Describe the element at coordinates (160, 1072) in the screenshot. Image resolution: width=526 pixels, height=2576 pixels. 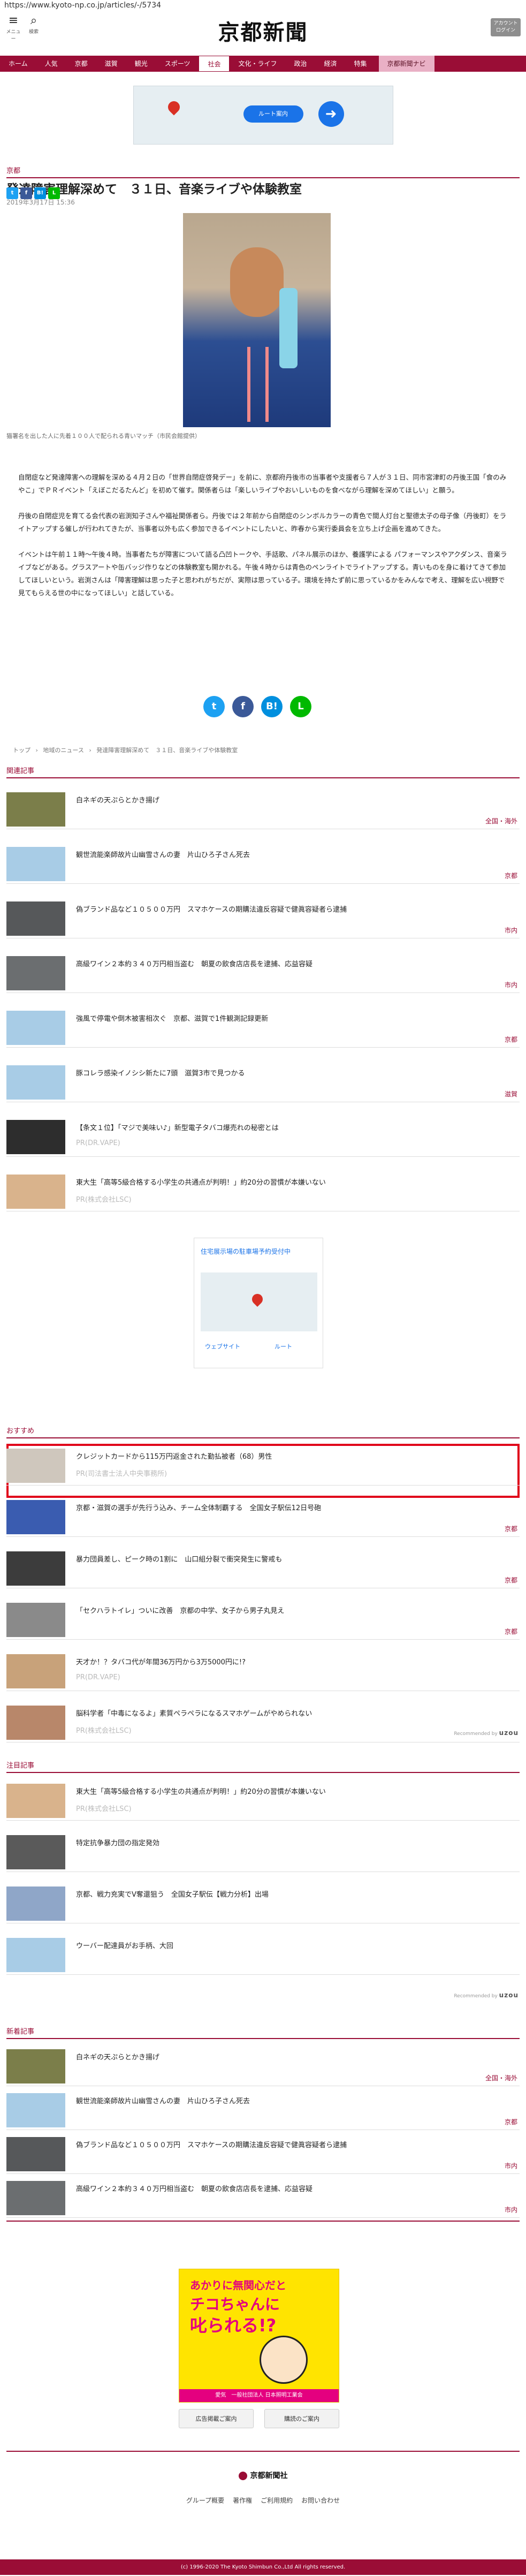
I see `item-title: 豚コレラ感染イノシシ新たに7頭 滋賀3市で見つかる` at that location.